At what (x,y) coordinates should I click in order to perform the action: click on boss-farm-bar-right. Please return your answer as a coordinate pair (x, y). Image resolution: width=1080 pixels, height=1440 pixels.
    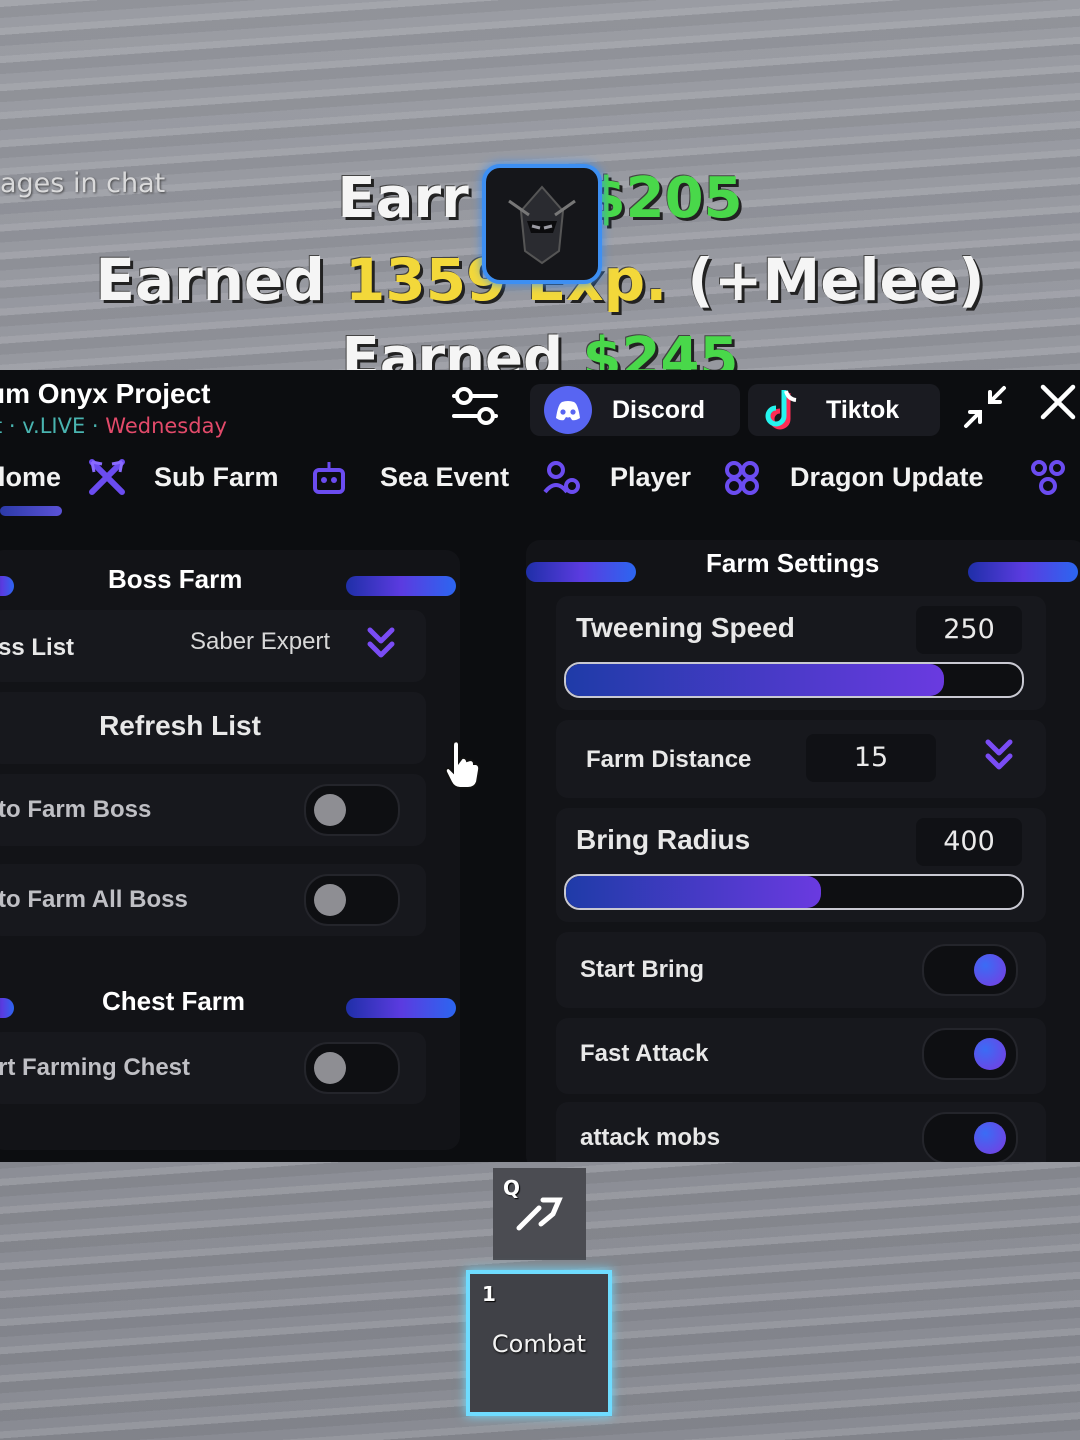
    Looking at the image, I should click on (401, 586).